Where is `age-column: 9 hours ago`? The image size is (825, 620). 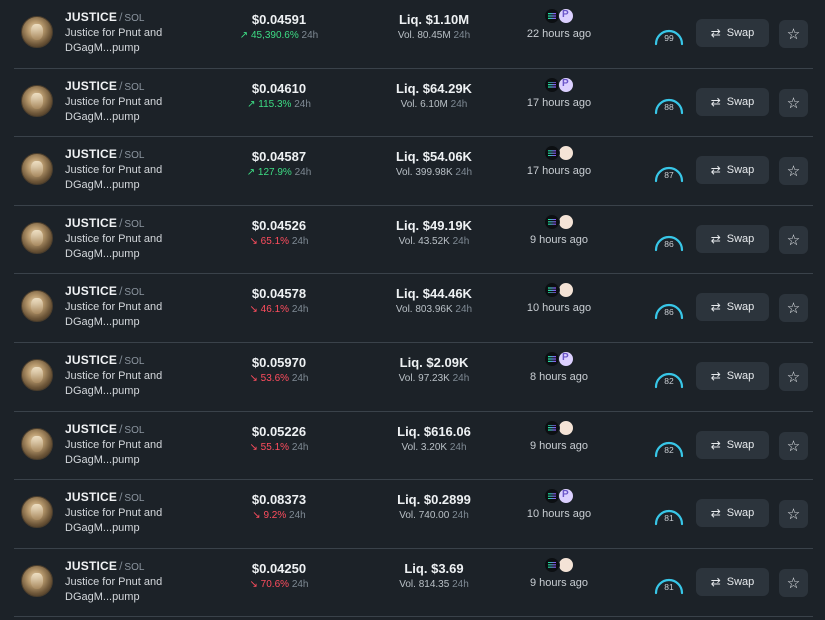
age-column: 9 hours ago is located at coordinates (559, 229).